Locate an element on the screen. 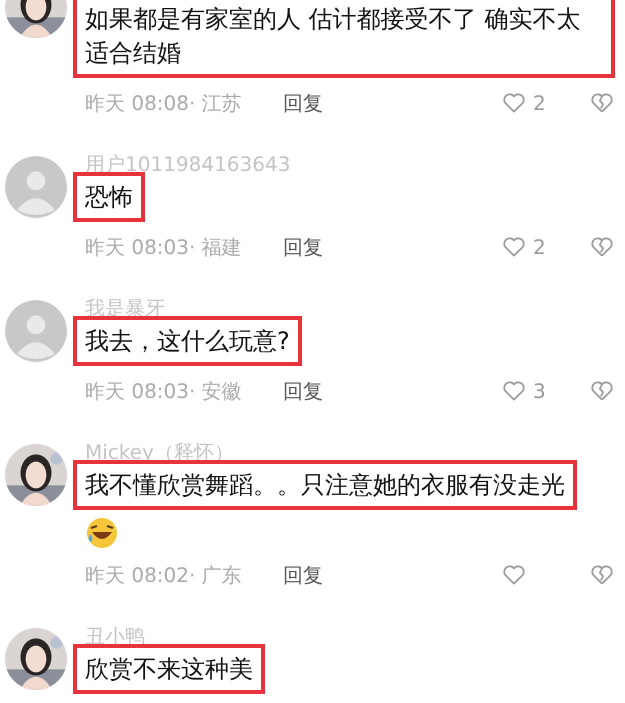  timestamp-location: 昨天 08:03· 福建 is located at coordinates (164, 247).